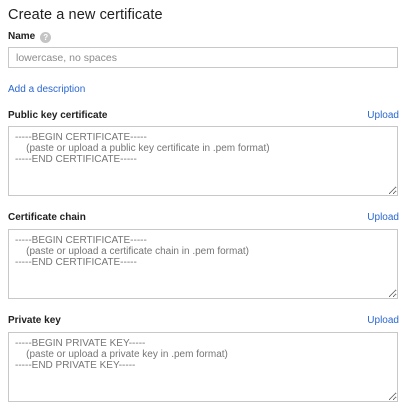  Describe the element at coordinates (85, 15) in the screenshot. I see `page-title: Create a new certificate` at that location.